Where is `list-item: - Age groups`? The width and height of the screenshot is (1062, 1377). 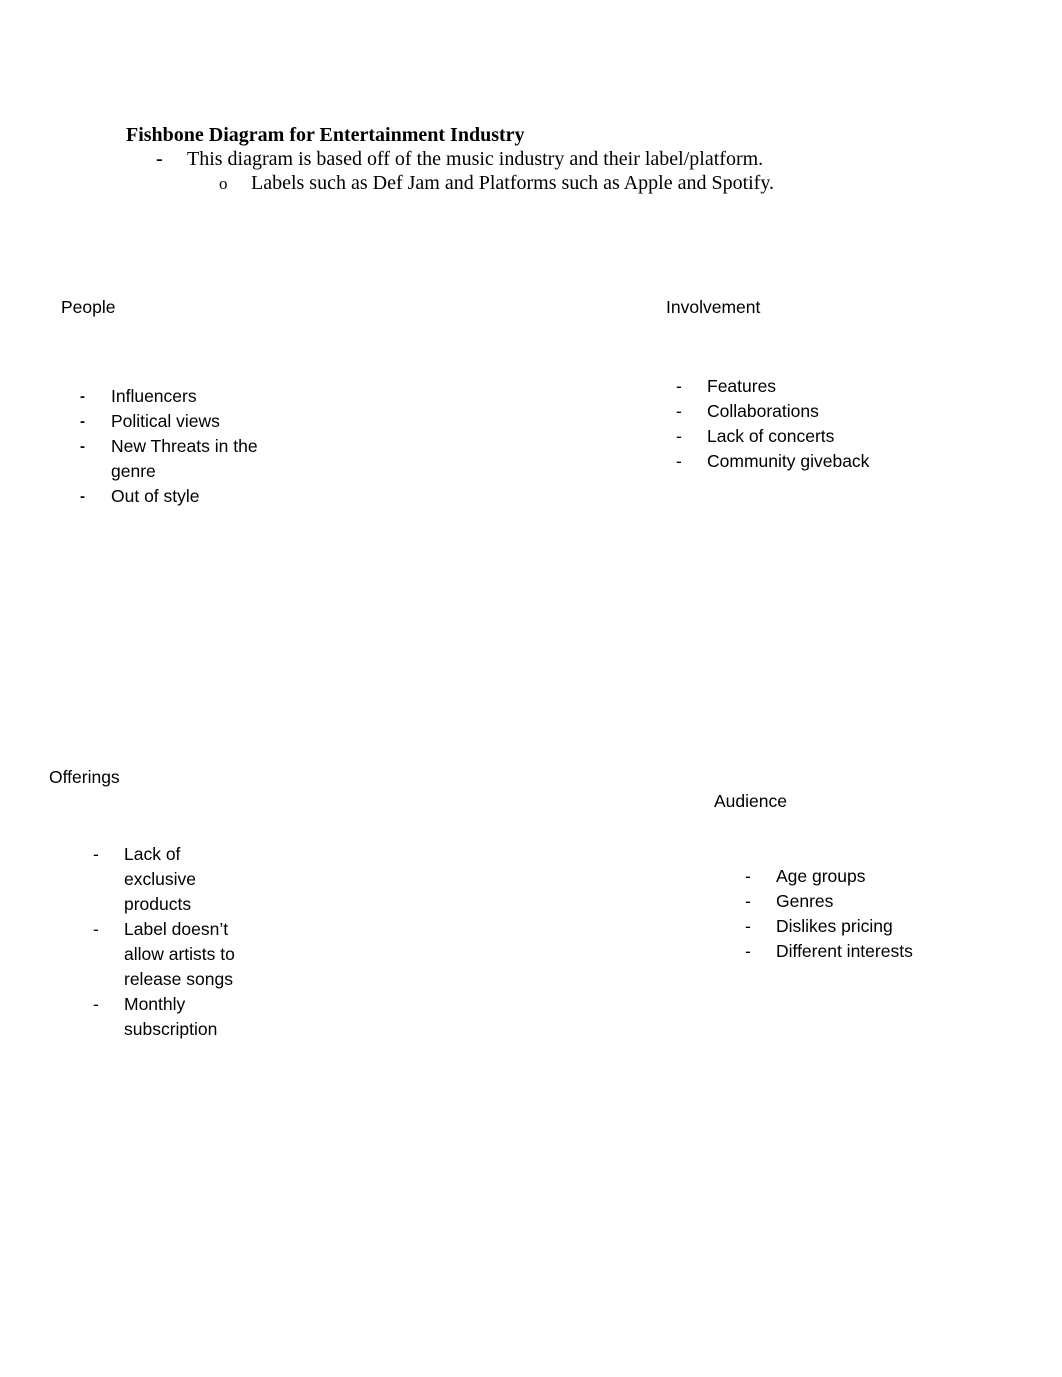
list-item: - Age groups is located at coordinates (835, 876).